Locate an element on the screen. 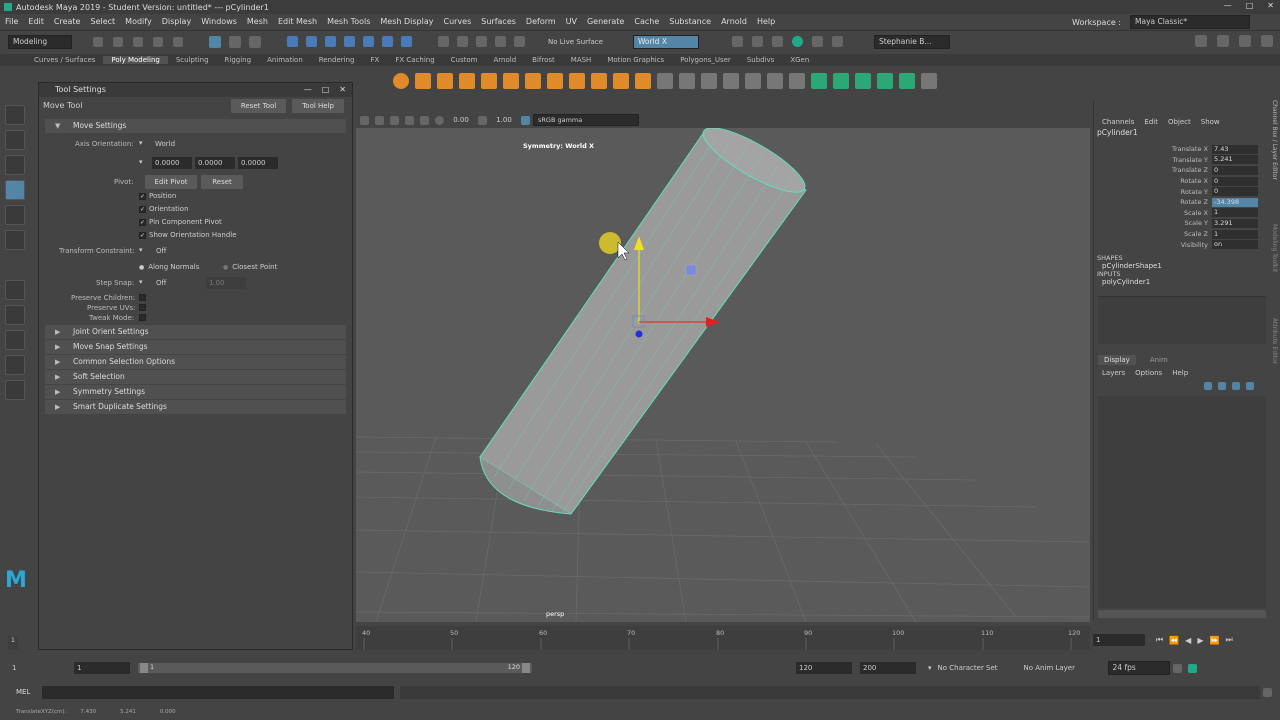 The width and height of the screenshot is (1280, 720). channel-box-icon is located at coordinates (1267, 41).